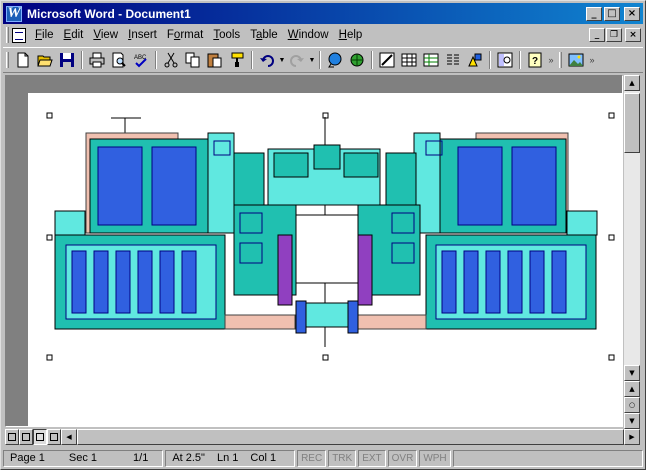  What do you see at coordinates (632, 83) in the screenshot?
I see `scroll-up-button: ▲` at bounding box center [632, 83].